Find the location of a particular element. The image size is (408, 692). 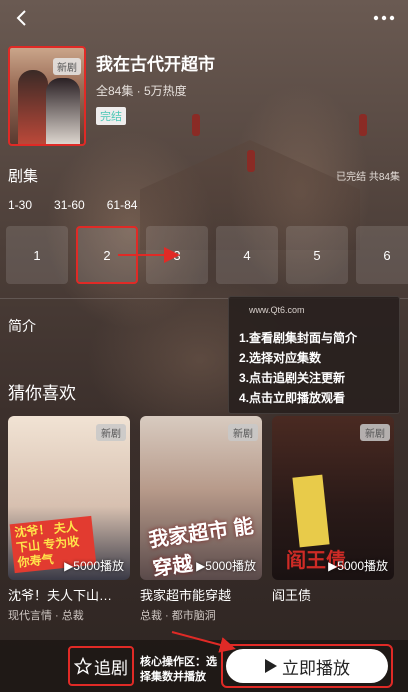

follow-label: 追剧 is located at coordinates (111, 668).